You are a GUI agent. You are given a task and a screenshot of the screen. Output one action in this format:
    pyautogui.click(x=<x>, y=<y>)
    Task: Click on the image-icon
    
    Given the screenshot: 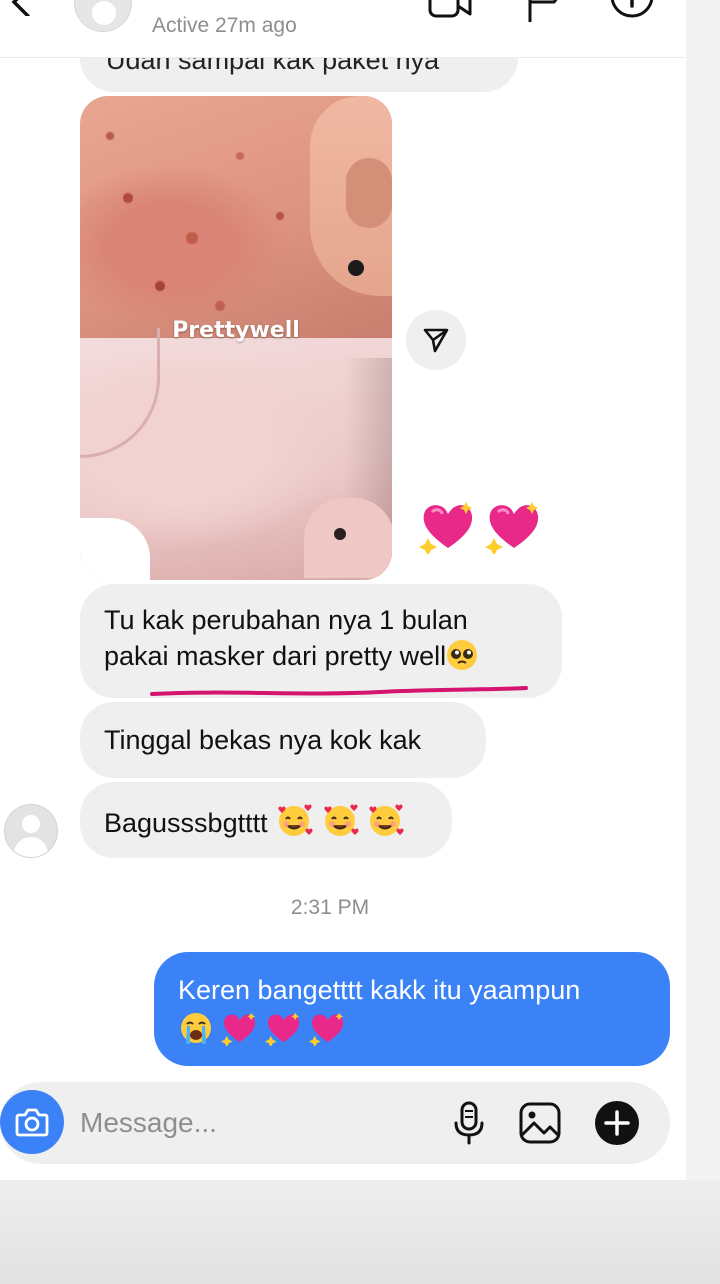 What is the action you would take?
    pyautogui.click(x=540, y=1123)
    